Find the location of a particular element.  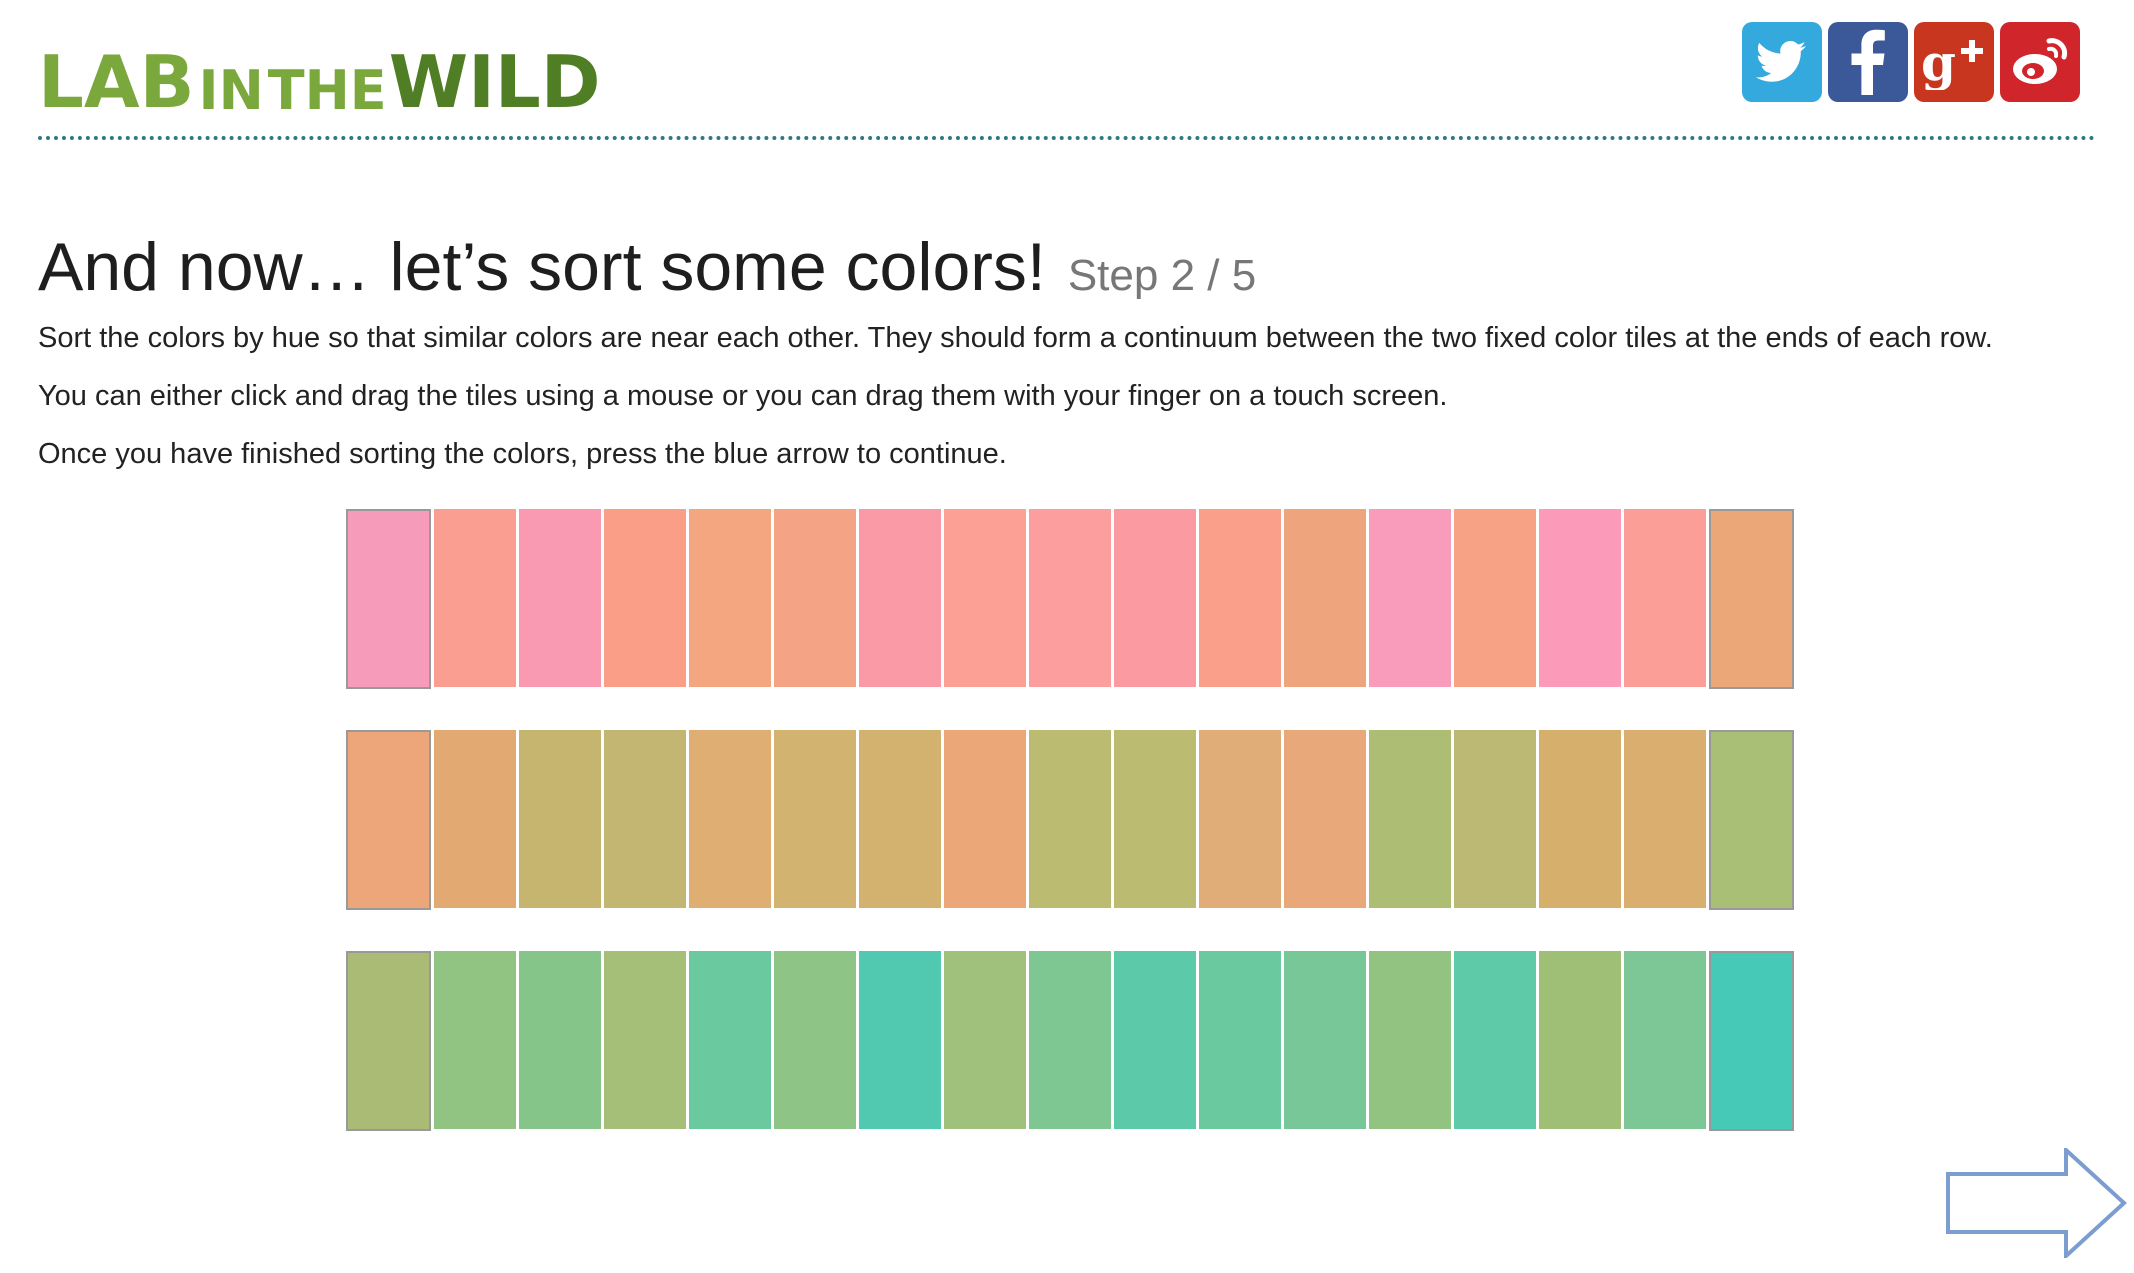

google-plus-icon: g is located at coordinates (1952, 62).